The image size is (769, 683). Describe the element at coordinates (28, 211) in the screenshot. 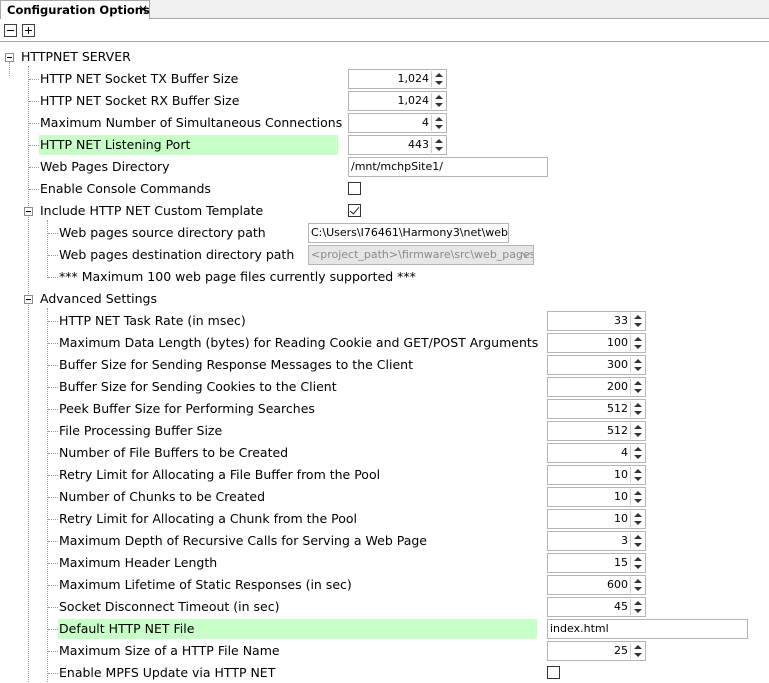

I see `expander-custom-template` at that location.